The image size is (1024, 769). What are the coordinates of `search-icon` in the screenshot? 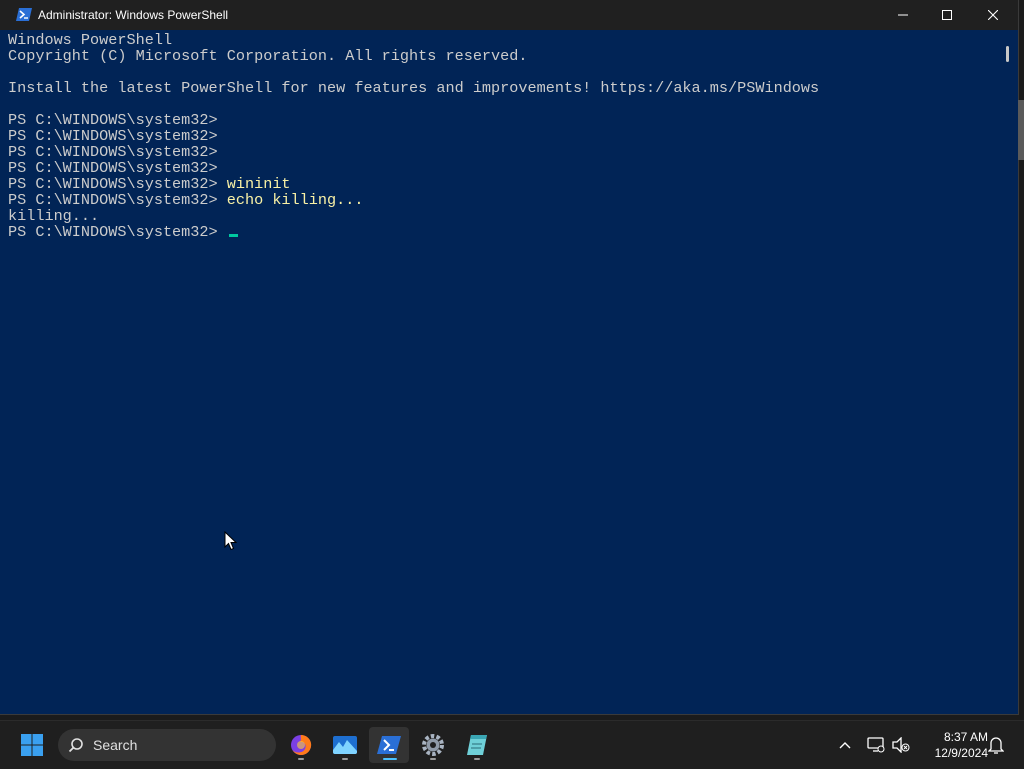 It's located at (75, 745).